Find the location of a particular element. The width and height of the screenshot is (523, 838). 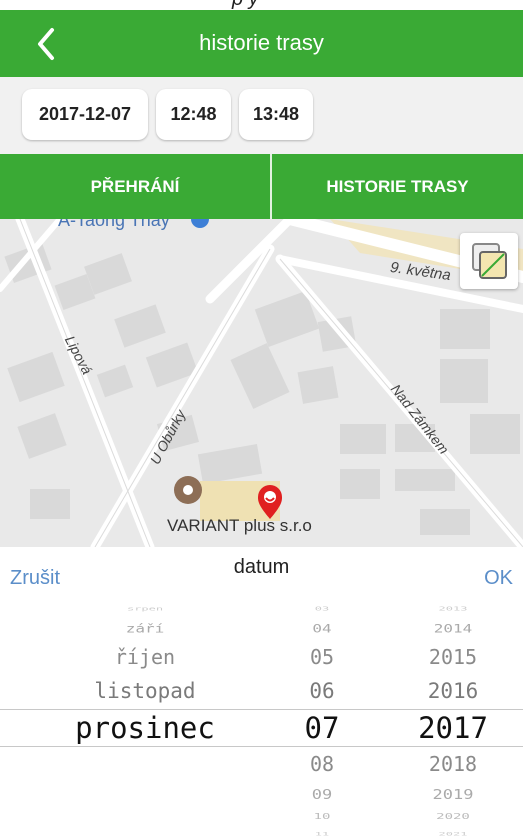

layers-icon is located at coordinates (489, 261).